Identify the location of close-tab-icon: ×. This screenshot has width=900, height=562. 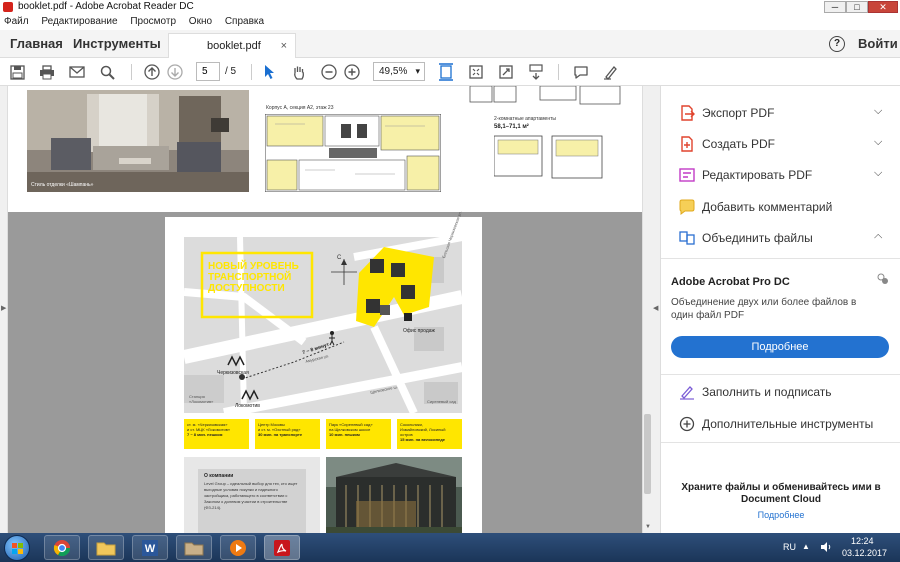
(284, 46).